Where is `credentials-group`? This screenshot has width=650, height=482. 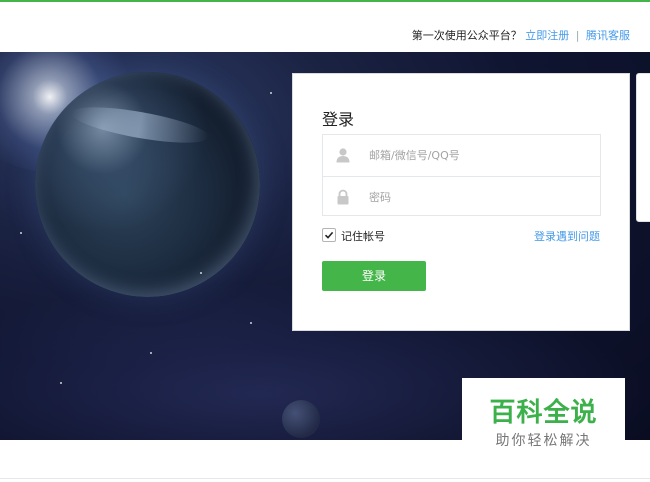
credentials-group is located at coordinates (461, 175).